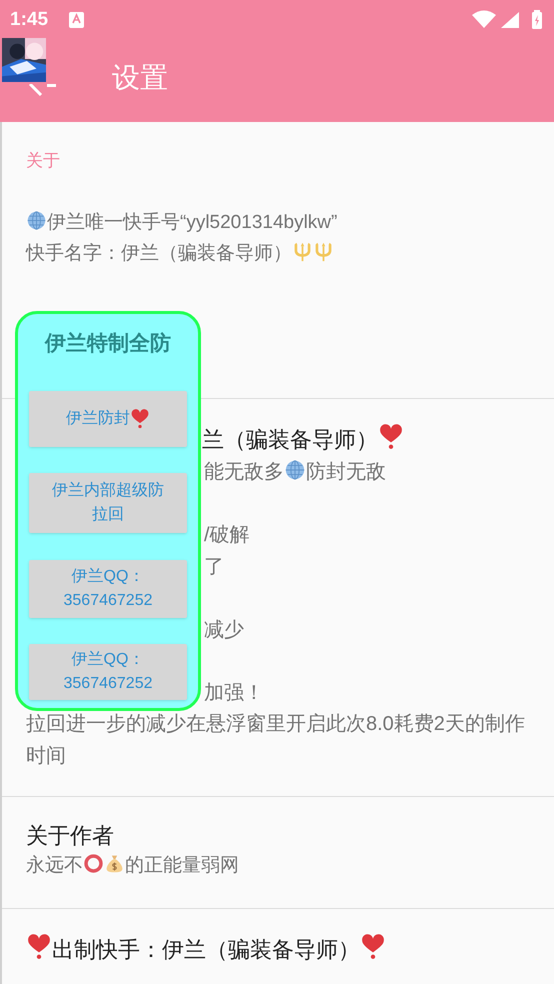 This screenshot has height=984, width=554. What do you see at coordinates (192, 222) in the screenshot?
I see `about-text: 伊兰唯一快手号“yyl5201314bylkw”` at bounding box center [192, 222].